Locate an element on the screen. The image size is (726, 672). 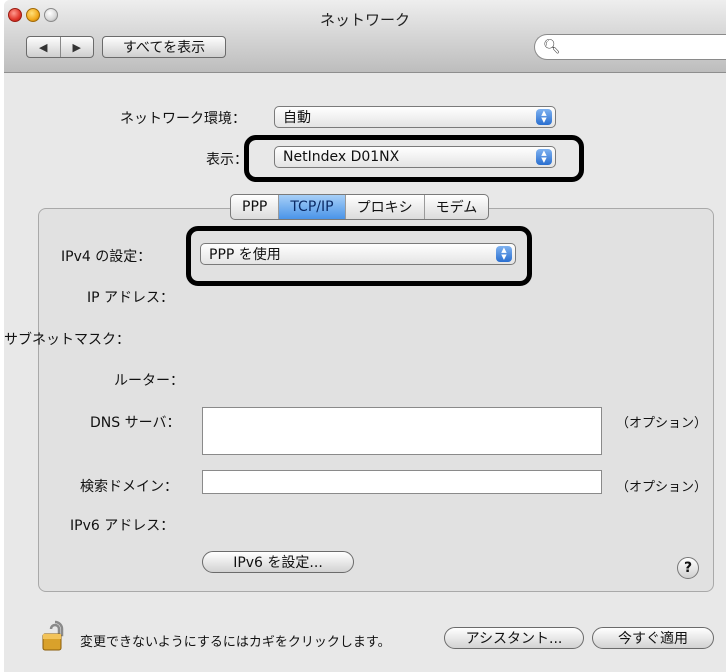
forward-icon: ▶ is located at coordinates (77, 47).